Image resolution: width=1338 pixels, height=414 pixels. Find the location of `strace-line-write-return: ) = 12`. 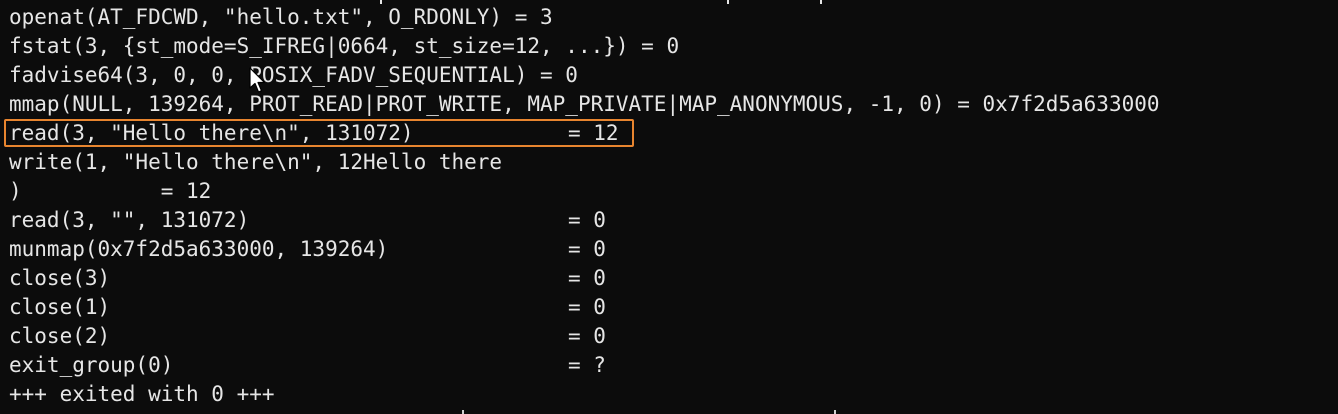

strace-line-write-return: ) = 12 is located at coordinates (110, 191).